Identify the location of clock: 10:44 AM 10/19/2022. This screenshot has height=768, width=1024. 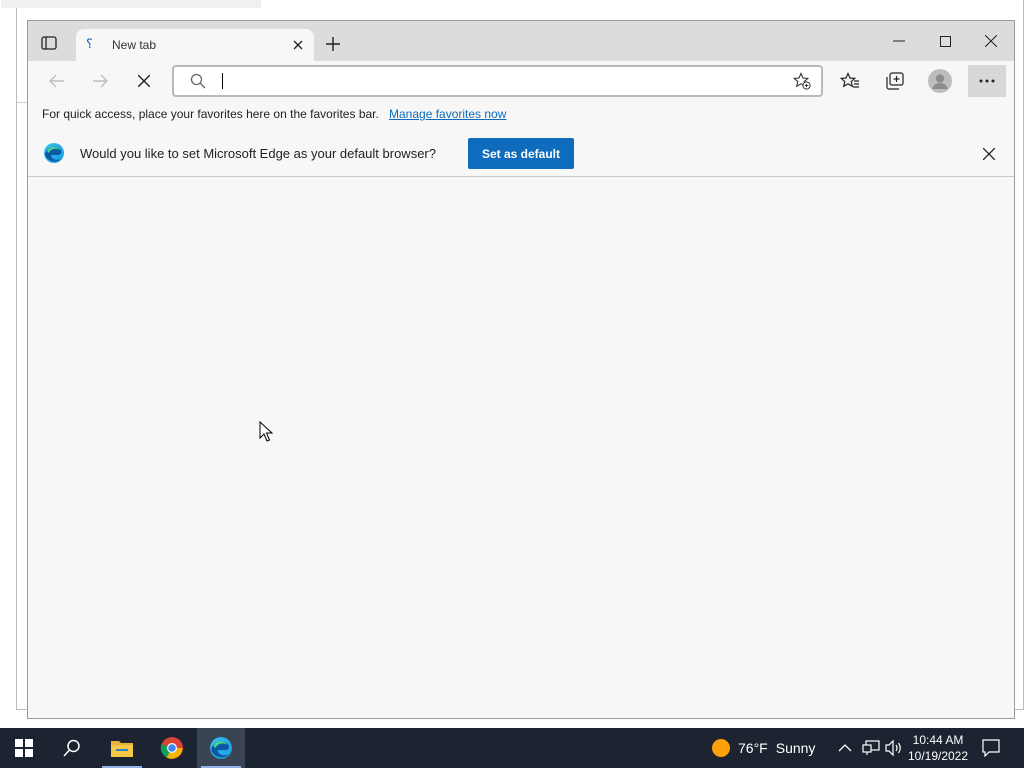
(938, 748).